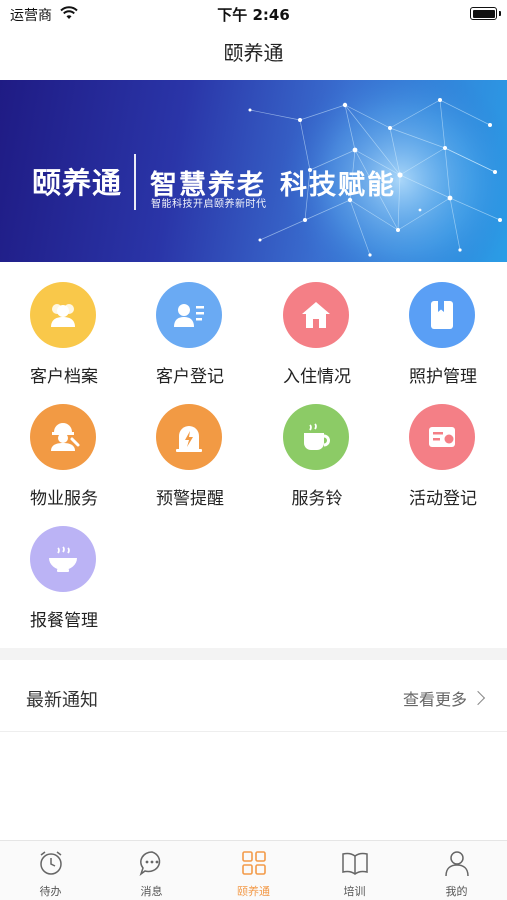 The width and height of the screenshot is (507, 900). What do you see at coordinates (442, 437) in the screenshot?
I see `ticket-icon` at bounding box center [442, 437].